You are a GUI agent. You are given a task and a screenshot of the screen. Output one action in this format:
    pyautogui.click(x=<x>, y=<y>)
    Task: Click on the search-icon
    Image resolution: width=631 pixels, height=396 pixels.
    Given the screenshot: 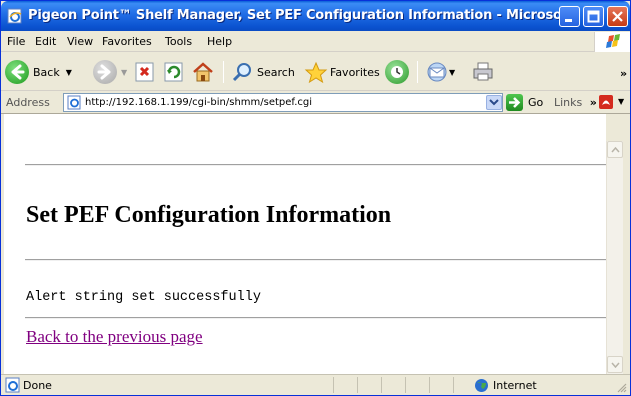 What is the action you would take?
    pyautogui.click(x=242, y=72)
    